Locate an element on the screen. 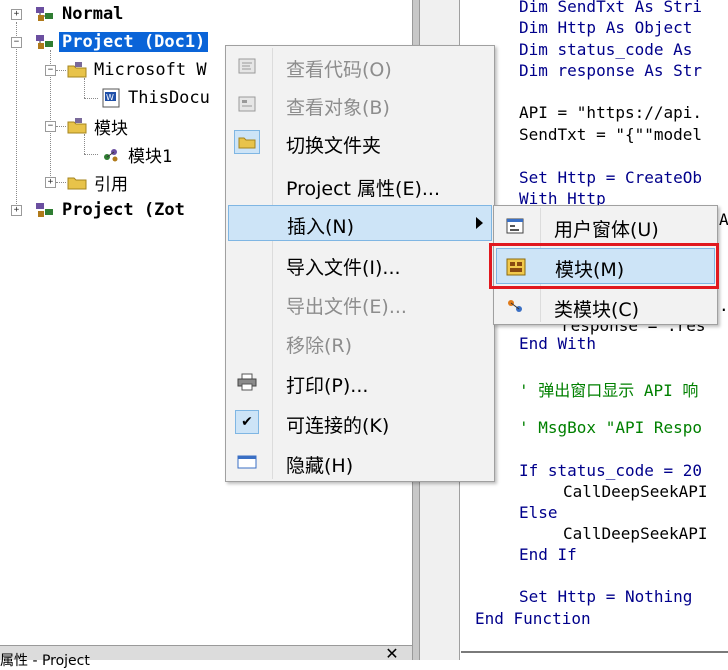  code-line: ' 弹出窗口显示 API 响 is located at coordinates (609, 390).